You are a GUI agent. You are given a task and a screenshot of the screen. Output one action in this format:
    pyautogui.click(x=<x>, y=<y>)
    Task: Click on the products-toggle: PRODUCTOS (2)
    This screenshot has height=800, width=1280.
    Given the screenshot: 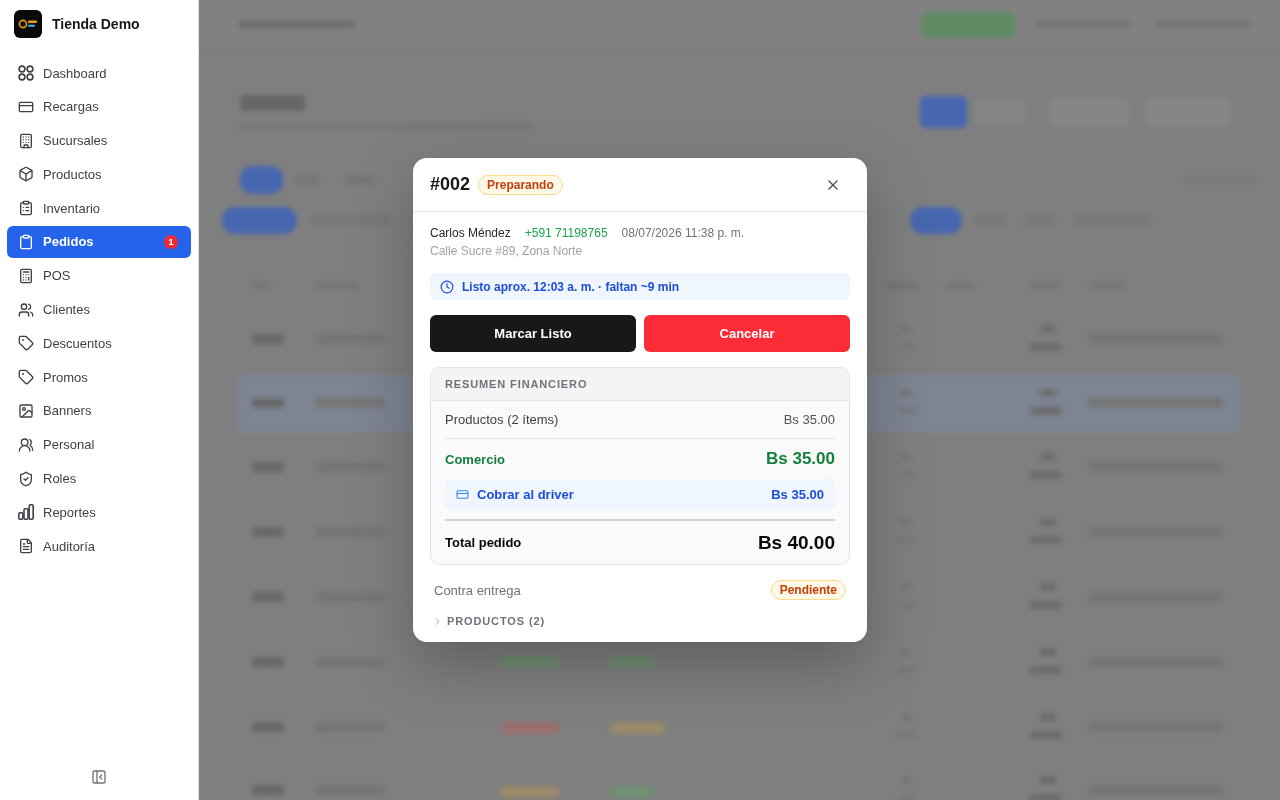 What is the action you would take?
    pyautogui.click(x=488, y=621)
    